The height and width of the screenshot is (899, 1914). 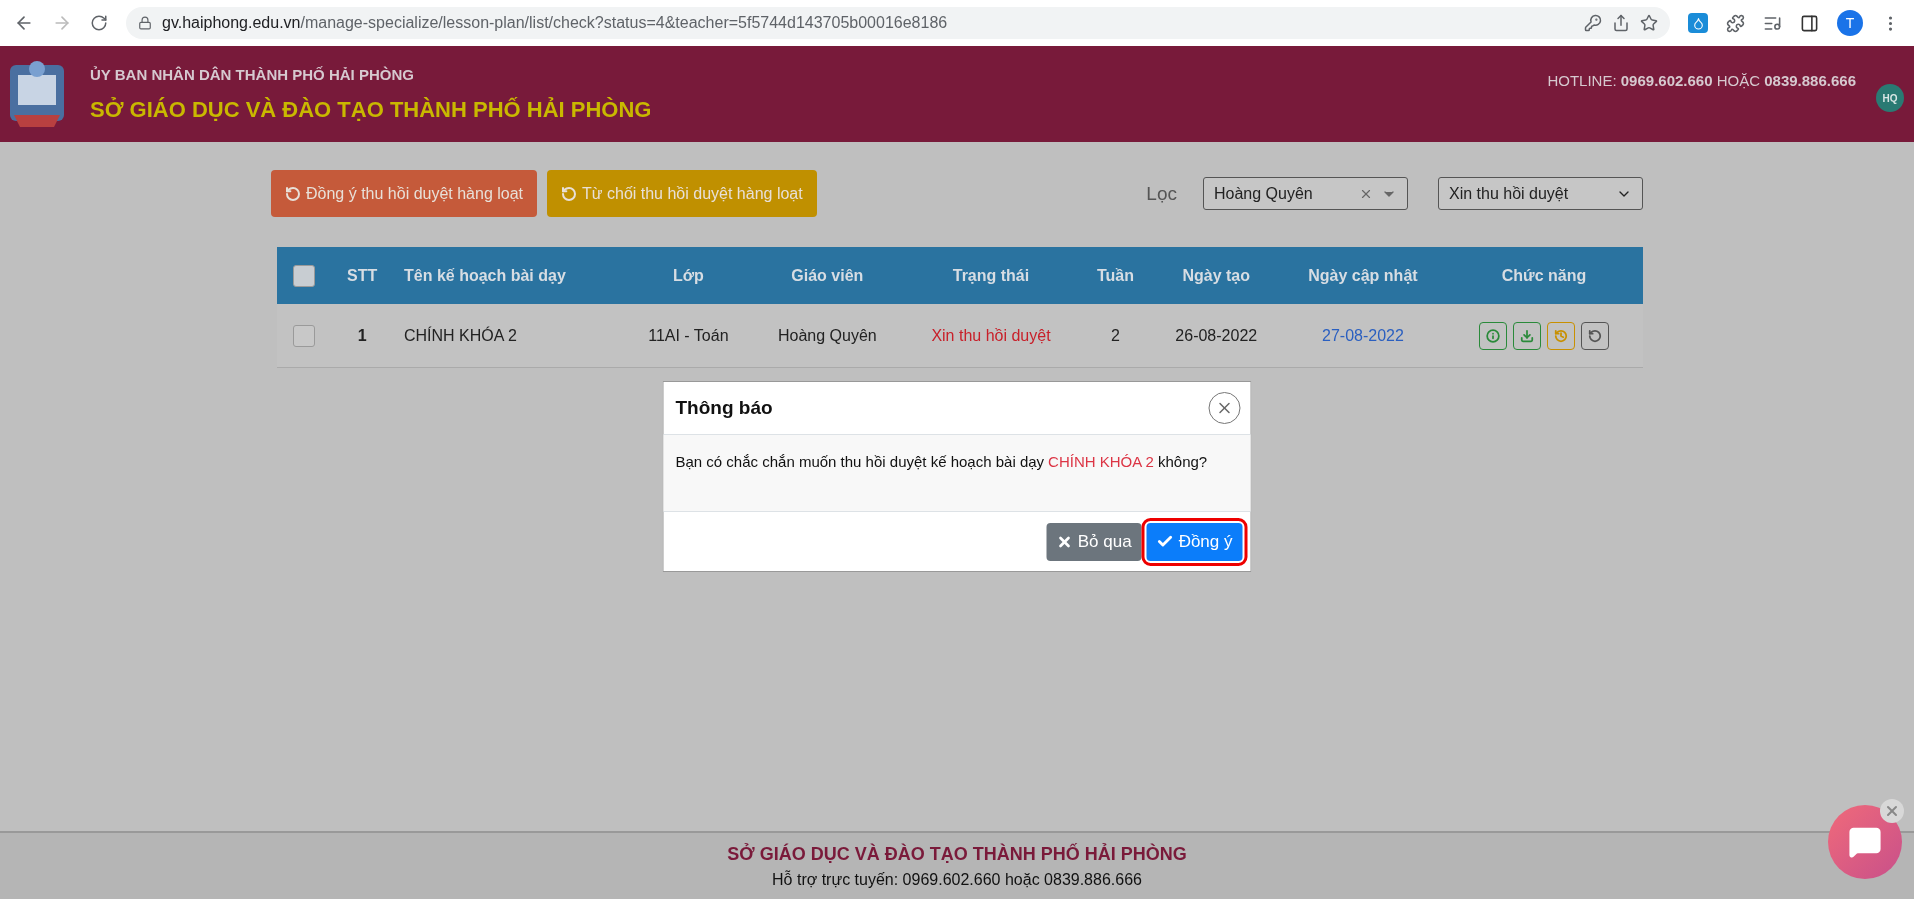 What do you see at coordinates (1362, 336) in the screenshot?
I see `date-link: 27-08-2022` at bounding box center [1362, 336].